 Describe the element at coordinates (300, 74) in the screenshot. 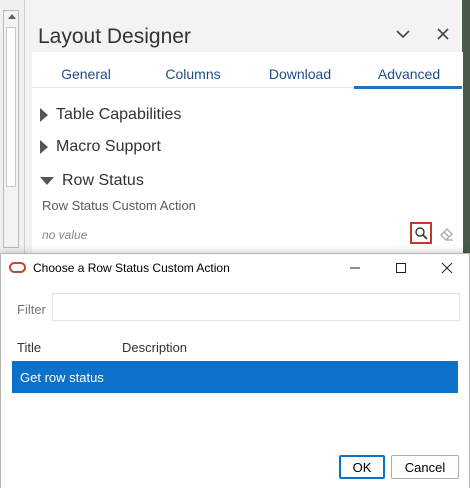

I see `tab-download: Download` at that location.